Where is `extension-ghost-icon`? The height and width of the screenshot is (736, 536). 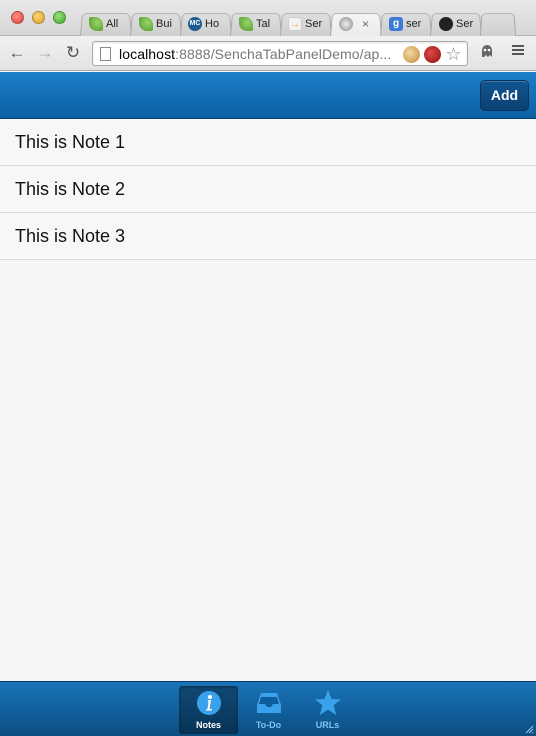
extension-ghost-icon is located at coordinates (487, 53).